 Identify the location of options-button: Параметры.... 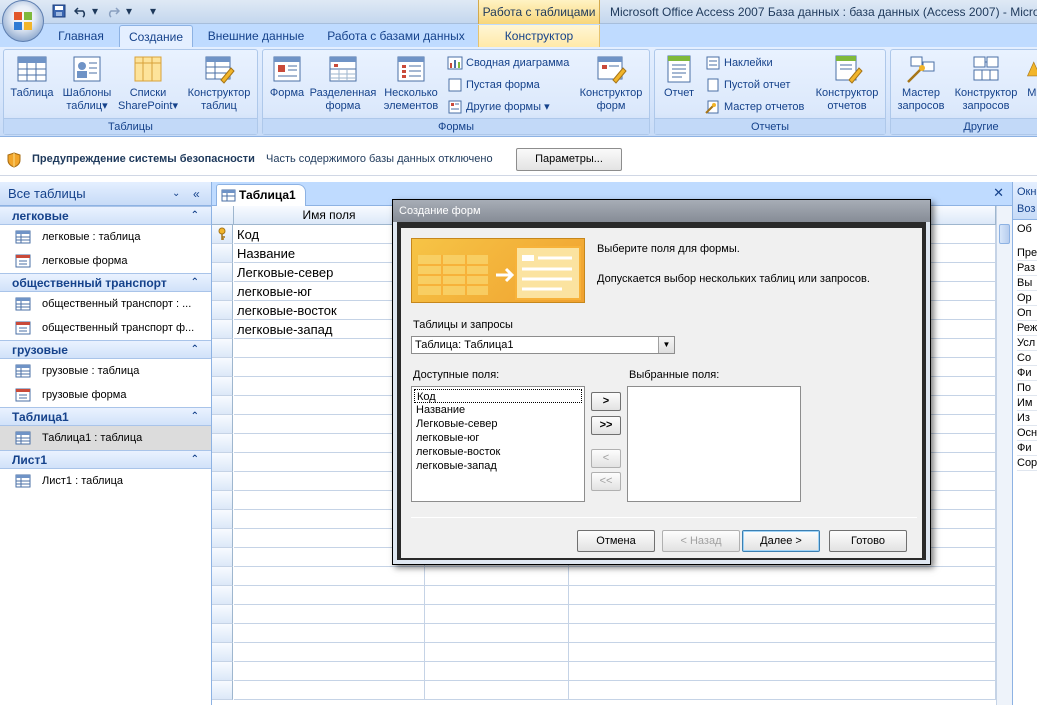
(569, 159).